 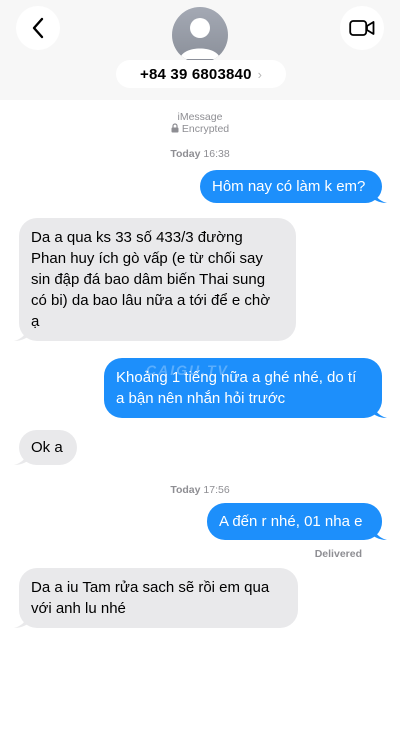 What do you see at coordinates (205, 129) in the screenshot?
I see `encryption-text: Encrypted` at bounding box center [205, 129].